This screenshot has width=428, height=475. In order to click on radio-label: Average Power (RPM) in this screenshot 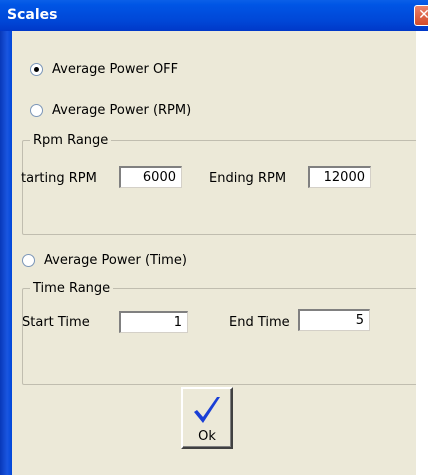, I will do `click(122, 110)`.